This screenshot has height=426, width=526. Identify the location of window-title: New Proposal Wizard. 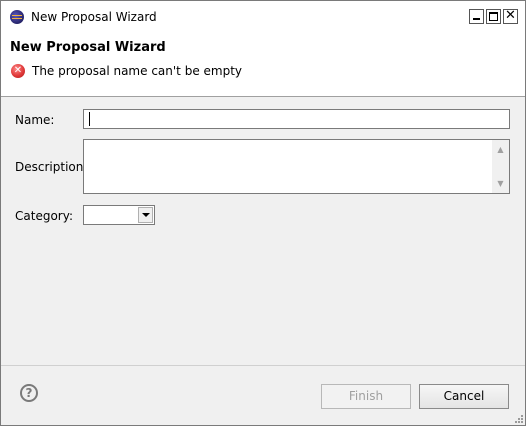
(94, 17).